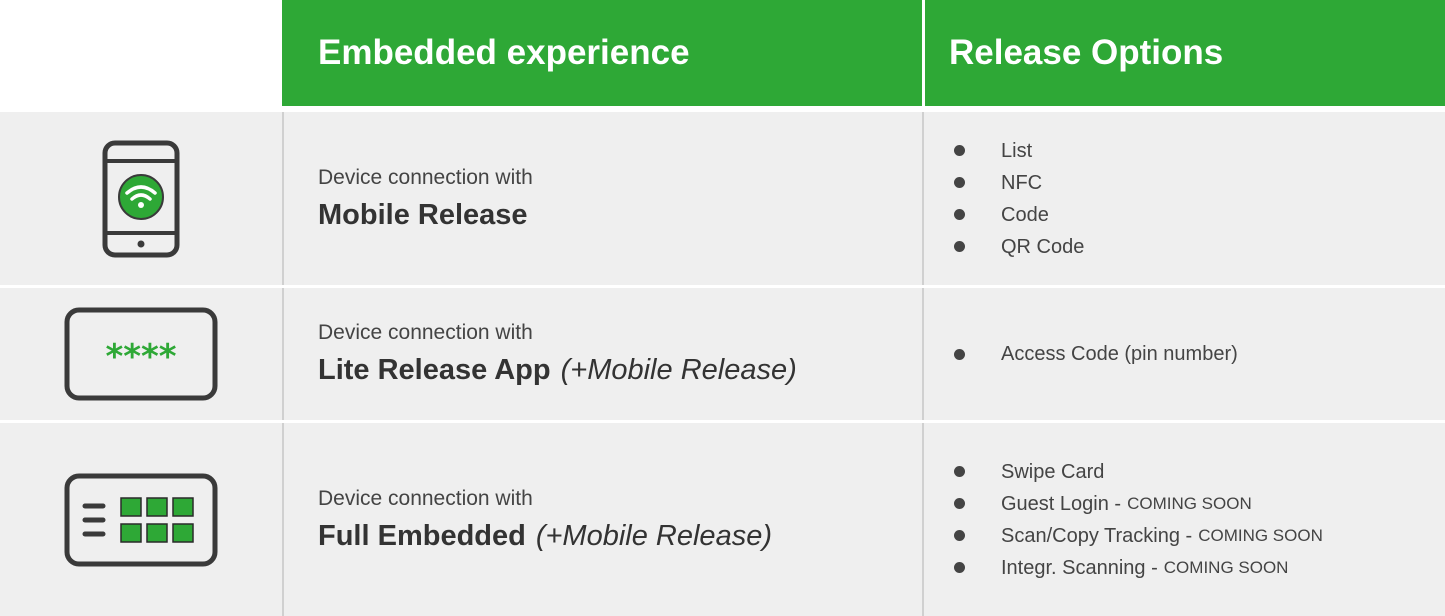 The height and width of the screenshot is (616, 1445). I want to click on option-label: Swipe Card, so click(1053, 471).